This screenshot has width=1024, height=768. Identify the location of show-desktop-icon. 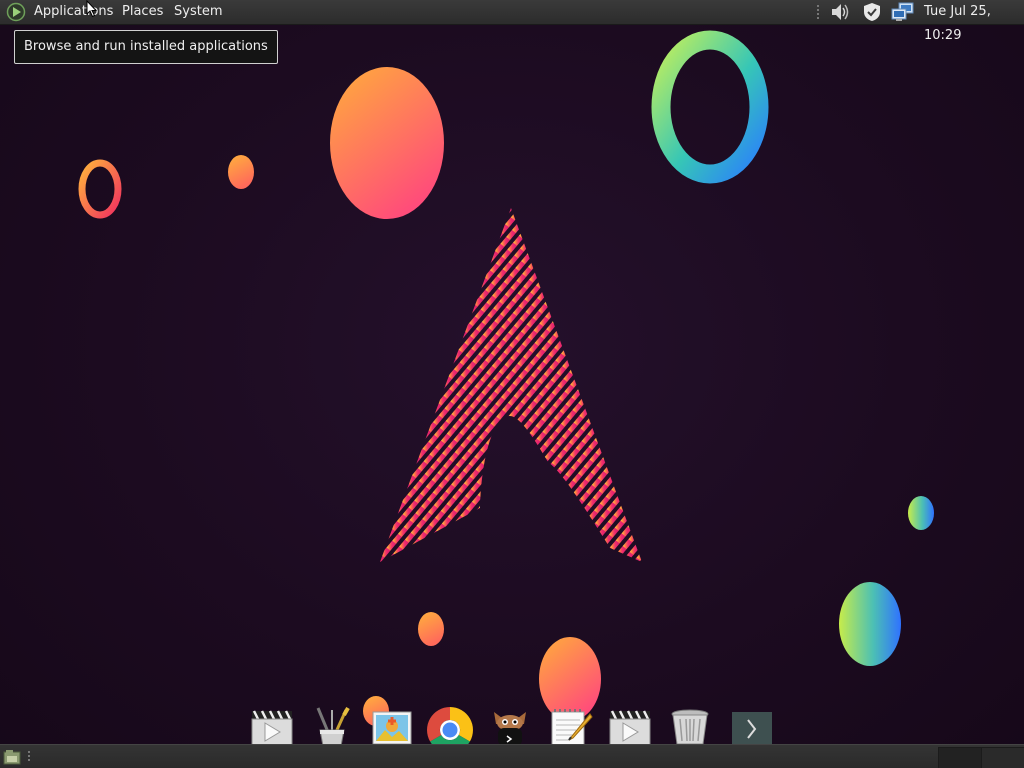
(12, 757).